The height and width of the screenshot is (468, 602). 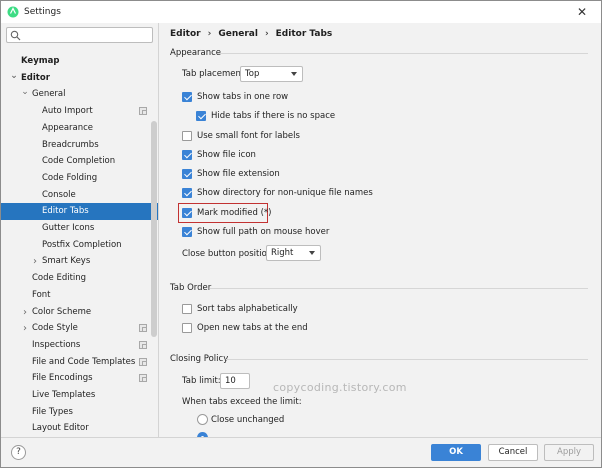 I want to click on sidebar-item-label: File and Code Templates, so click(x=84, y=361).